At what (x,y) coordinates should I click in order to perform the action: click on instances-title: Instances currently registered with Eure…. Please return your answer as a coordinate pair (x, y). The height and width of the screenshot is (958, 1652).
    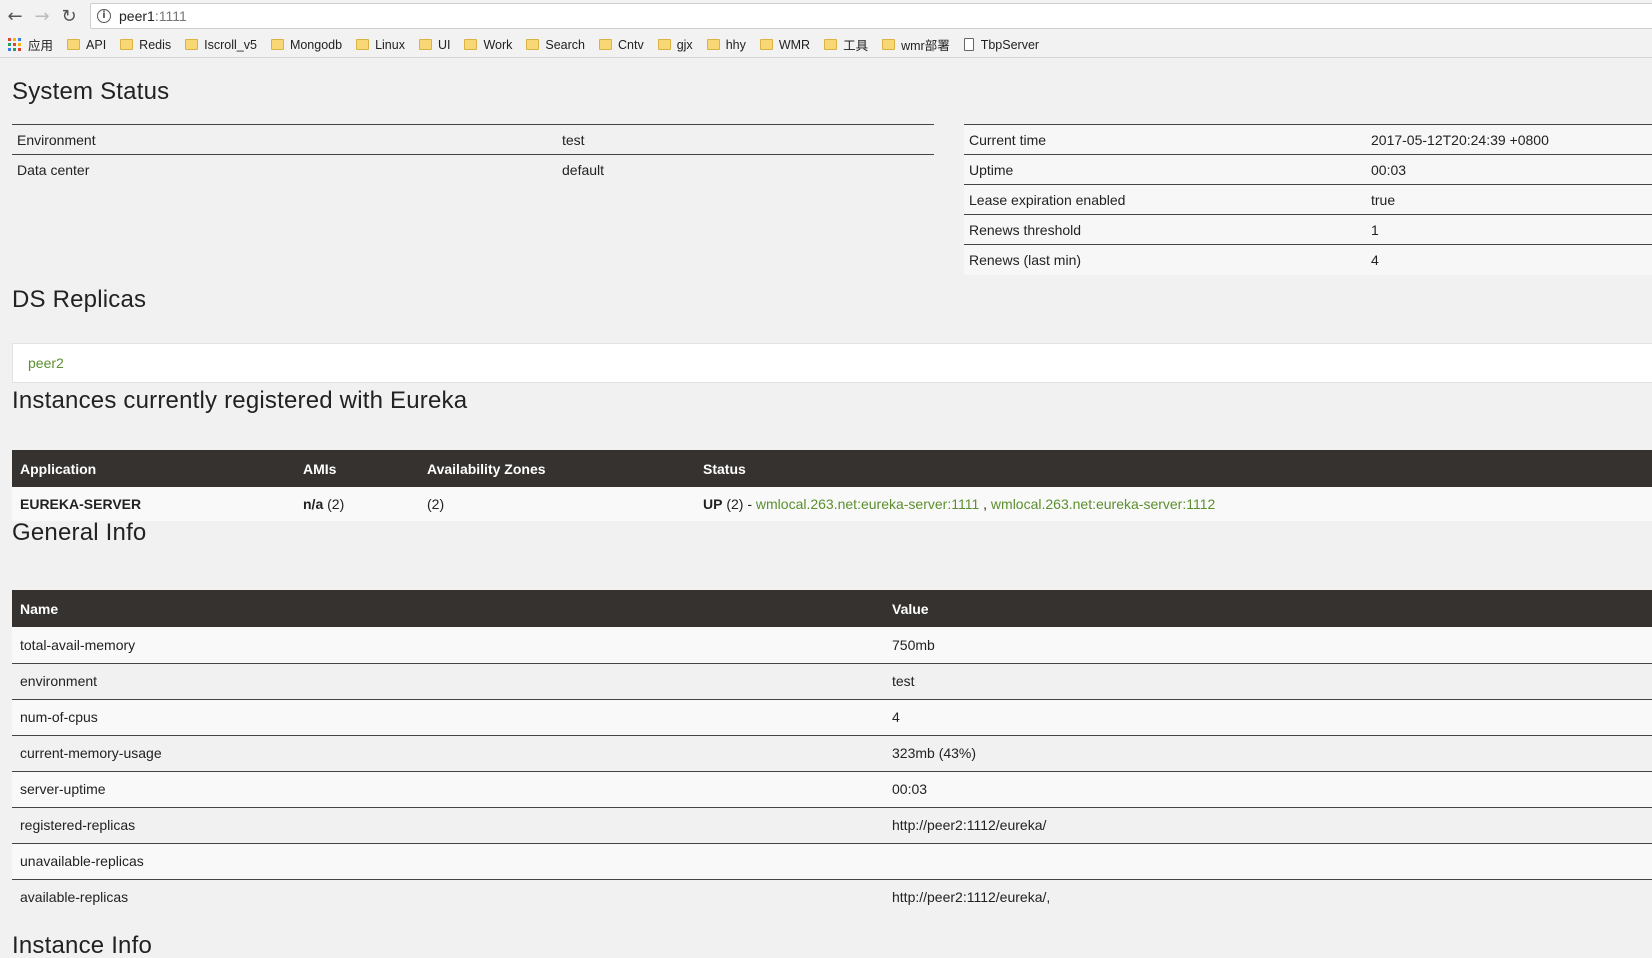
    Looking at the image, I should click on (240, 400).